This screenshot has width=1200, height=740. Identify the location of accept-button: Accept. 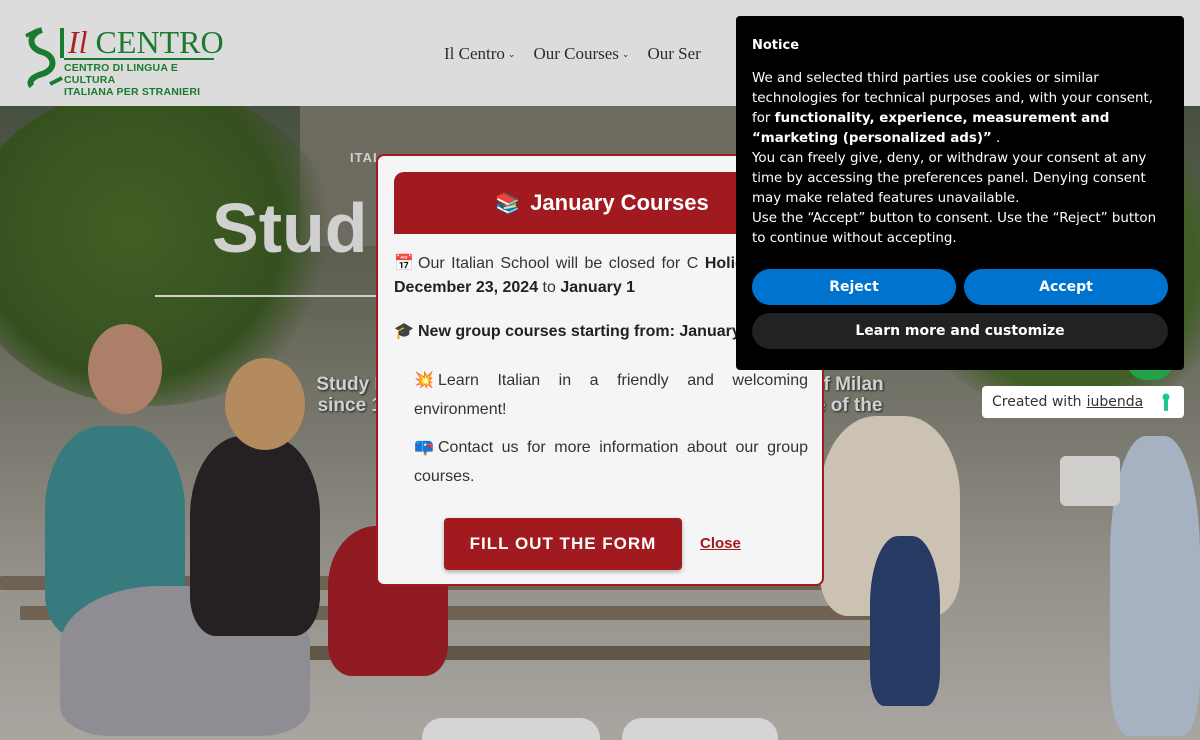
(1066, 287).